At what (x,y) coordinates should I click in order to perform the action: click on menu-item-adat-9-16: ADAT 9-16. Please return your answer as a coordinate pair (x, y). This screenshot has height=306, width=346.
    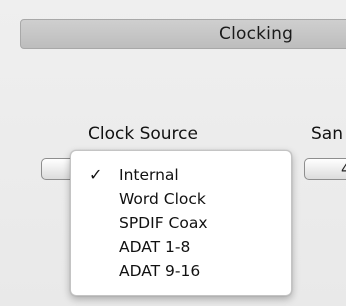
    Looking at the image, I should click on (181, 271).